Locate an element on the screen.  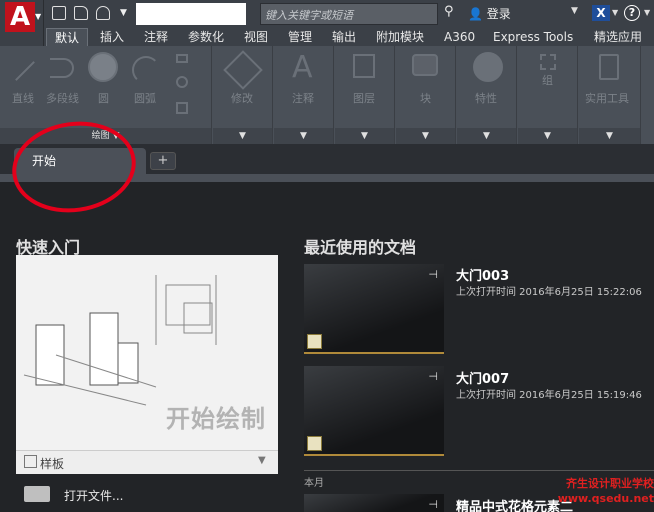
layers-panel: 图层 ▼ is located at coordinates (365, 95).